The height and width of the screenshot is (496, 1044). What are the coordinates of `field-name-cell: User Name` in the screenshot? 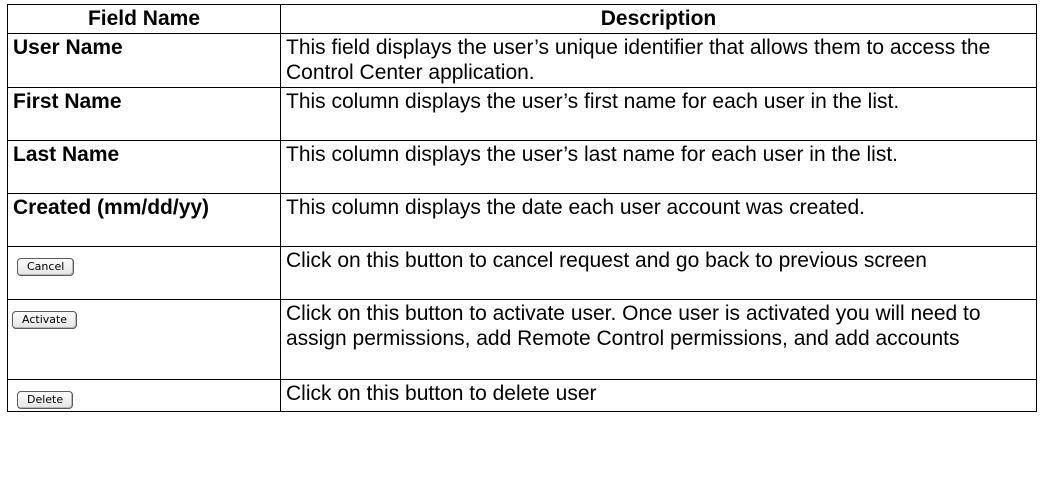 It's located at (144, 60).